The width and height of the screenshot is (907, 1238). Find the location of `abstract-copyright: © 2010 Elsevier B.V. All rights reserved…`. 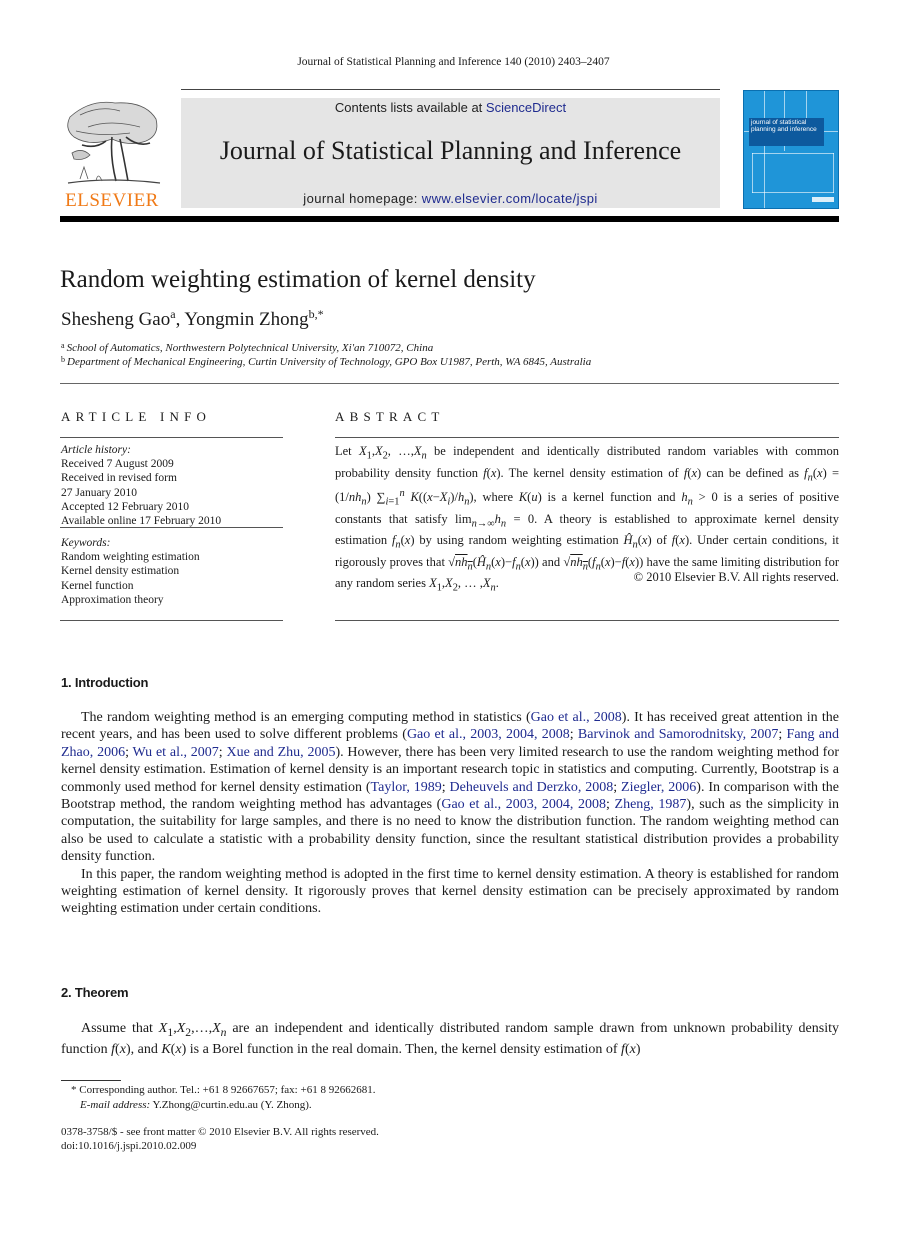

abstract-copyright: © 2010 Elsevier B.V. All rights reserved… is located at coordinates (736, 577).